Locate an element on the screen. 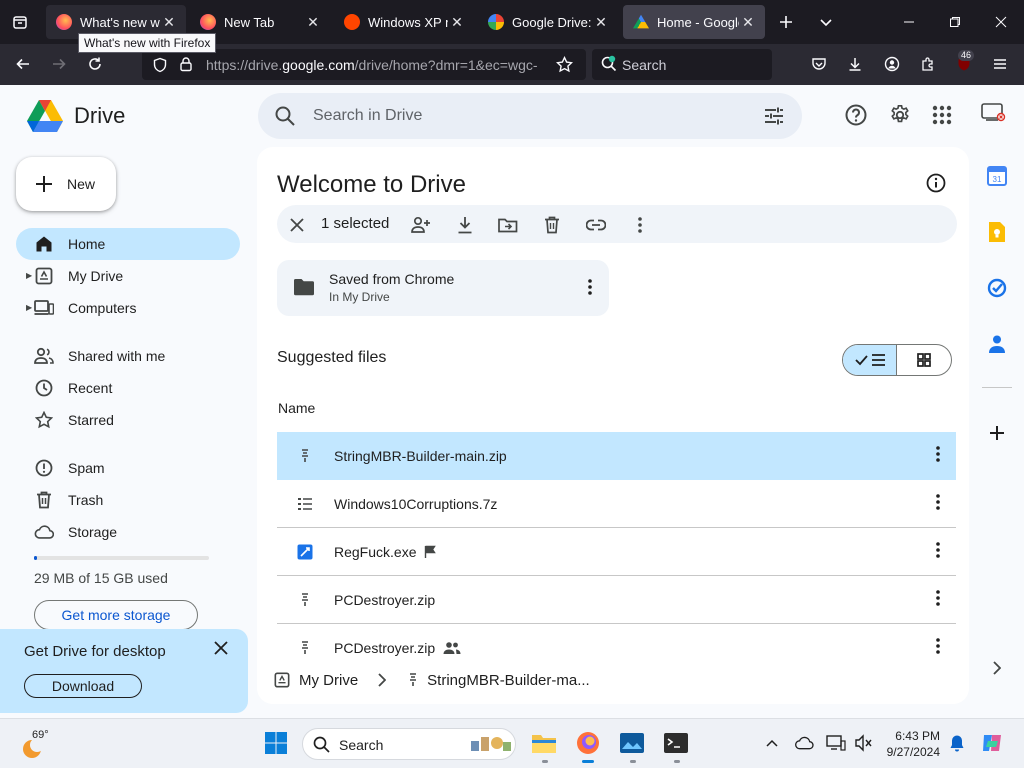 The height and width of the screenshot is (768, 1024). downloads-icon is located at coordinates (855, 64).